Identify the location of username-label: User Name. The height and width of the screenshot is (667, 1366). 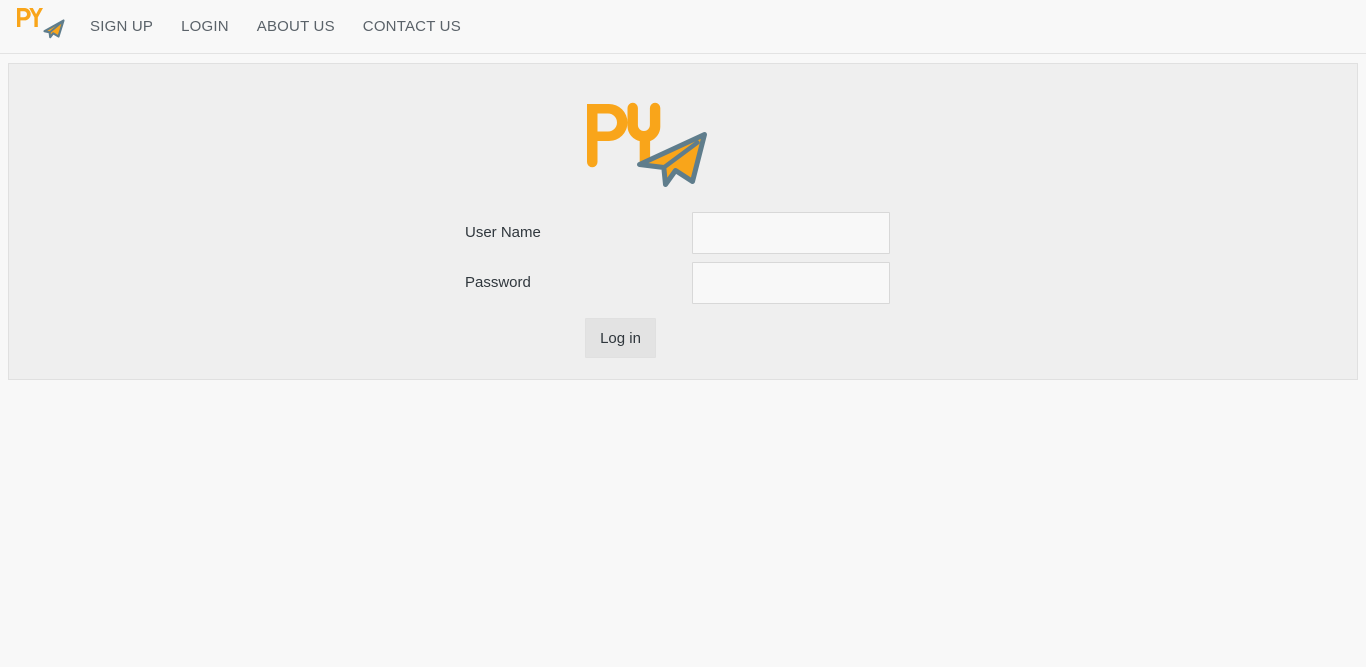
(503, 232).